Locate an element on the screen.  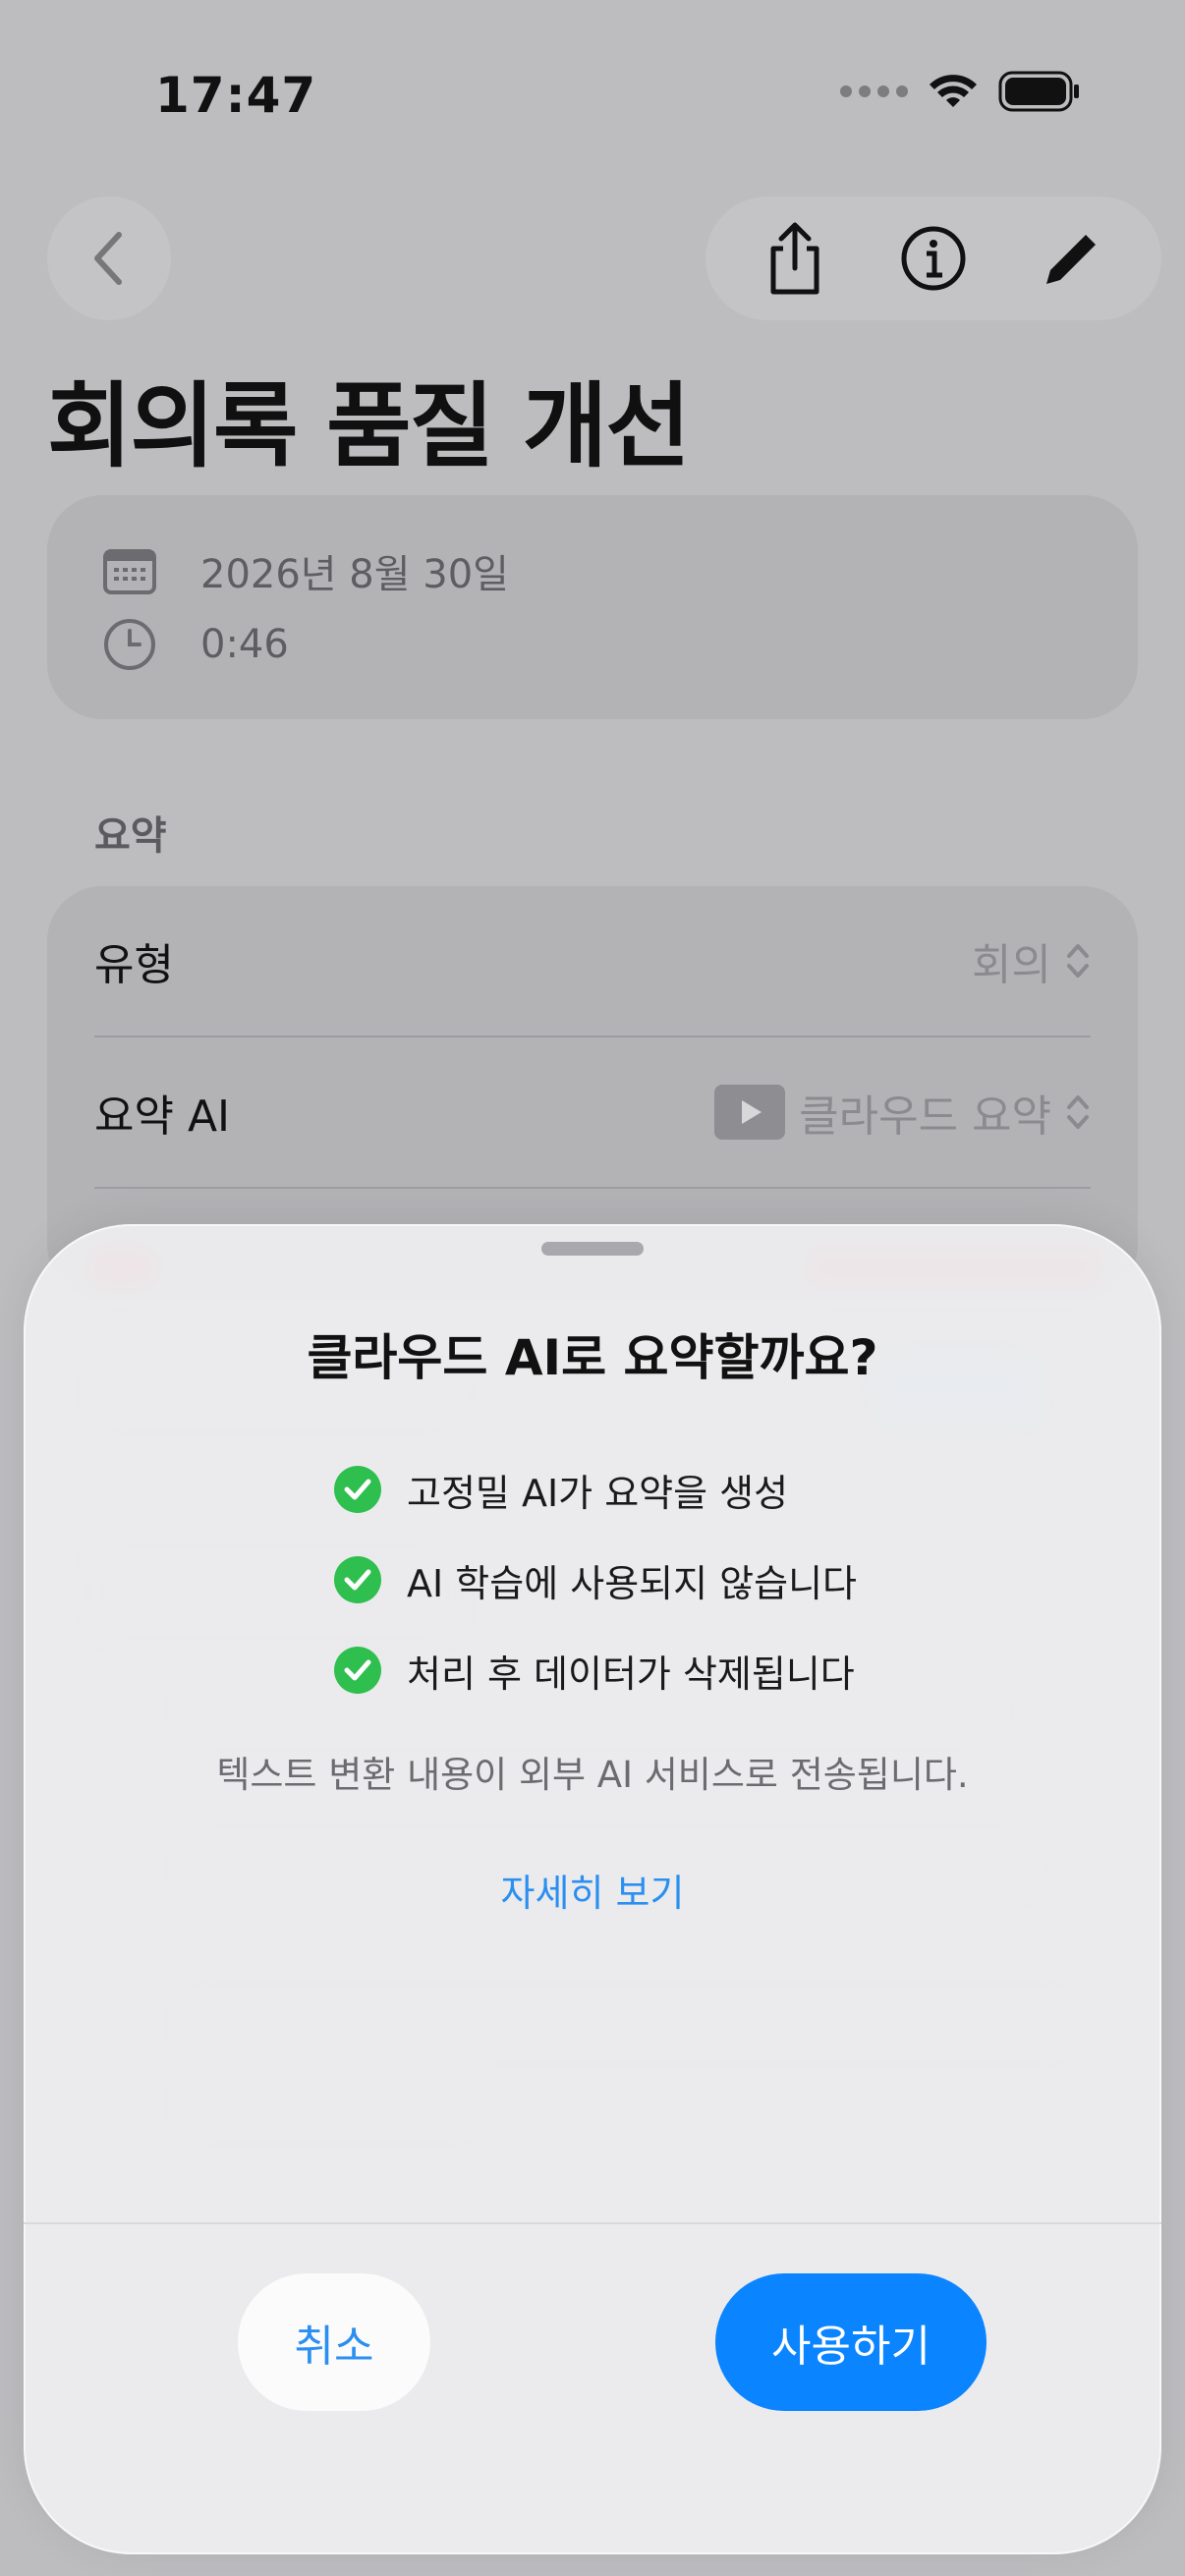
signal-icon is located at coordinates (874, 91).